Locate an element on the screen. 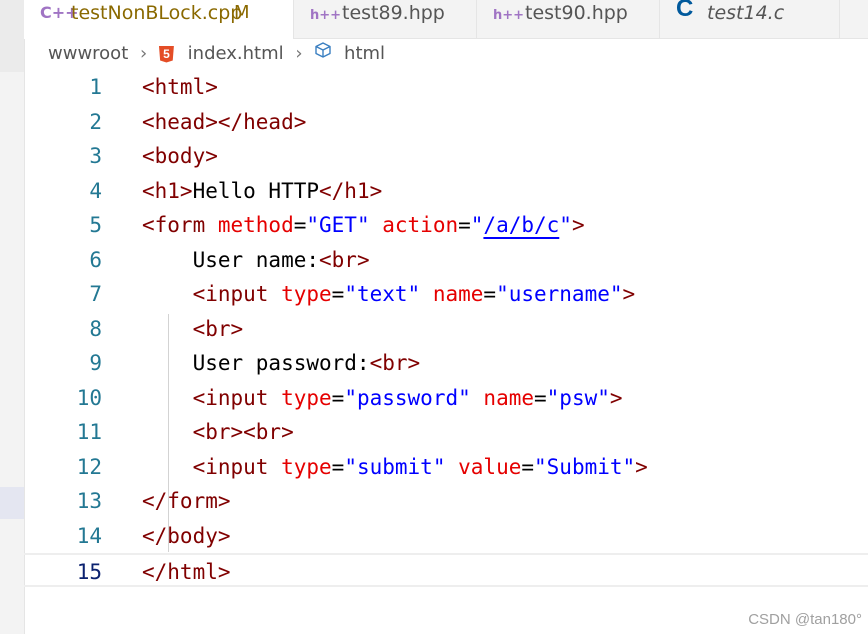 This screenshot has height=634, width=868. code-text: </html> is located at coordinates (186, 572).